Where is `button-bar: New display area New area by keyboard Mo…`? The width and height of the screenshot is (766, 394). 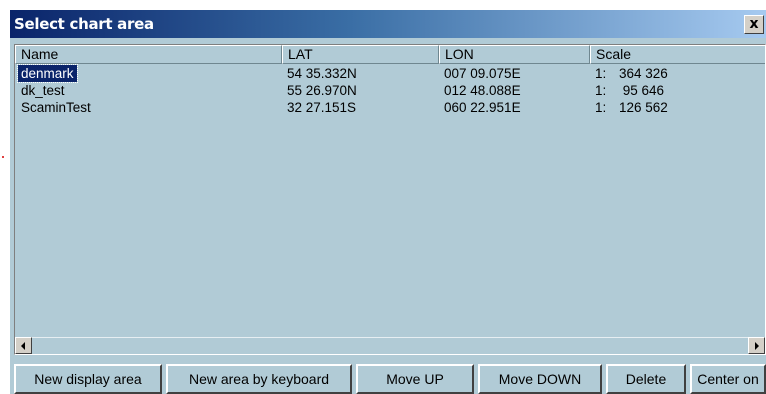
button-bar: New display area New area by keyboard Mo… is located at coordinates (390, 379).